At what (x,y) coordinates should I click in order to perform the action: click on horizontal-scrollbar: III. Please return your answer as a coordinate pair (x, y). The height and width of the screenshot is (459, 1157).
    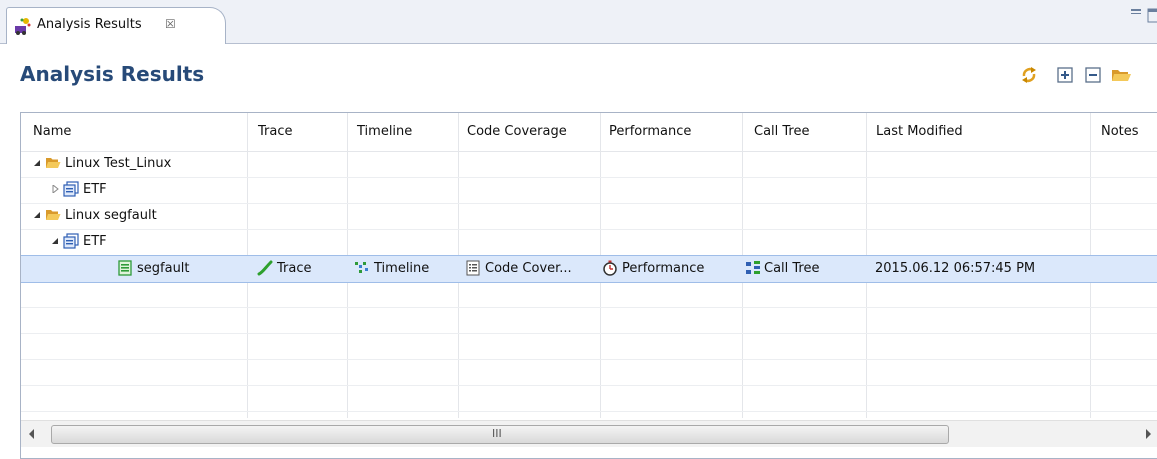
    Looking at the image, I should click on (589, 433).